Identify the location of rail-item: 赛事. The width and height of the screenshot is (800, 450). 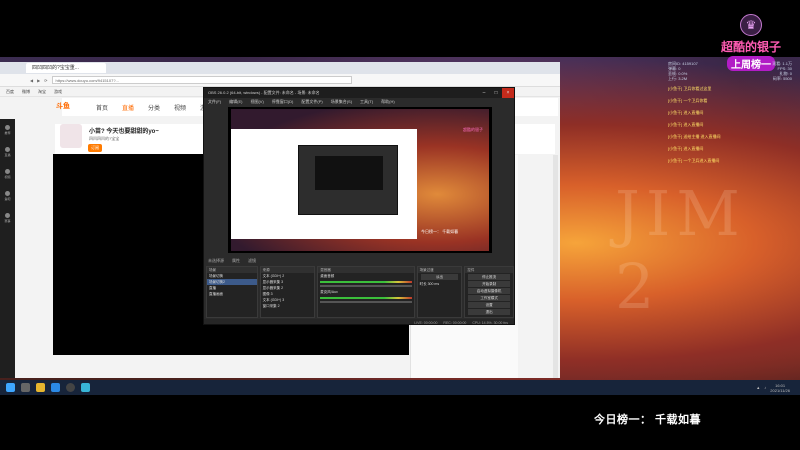
(7, 218).